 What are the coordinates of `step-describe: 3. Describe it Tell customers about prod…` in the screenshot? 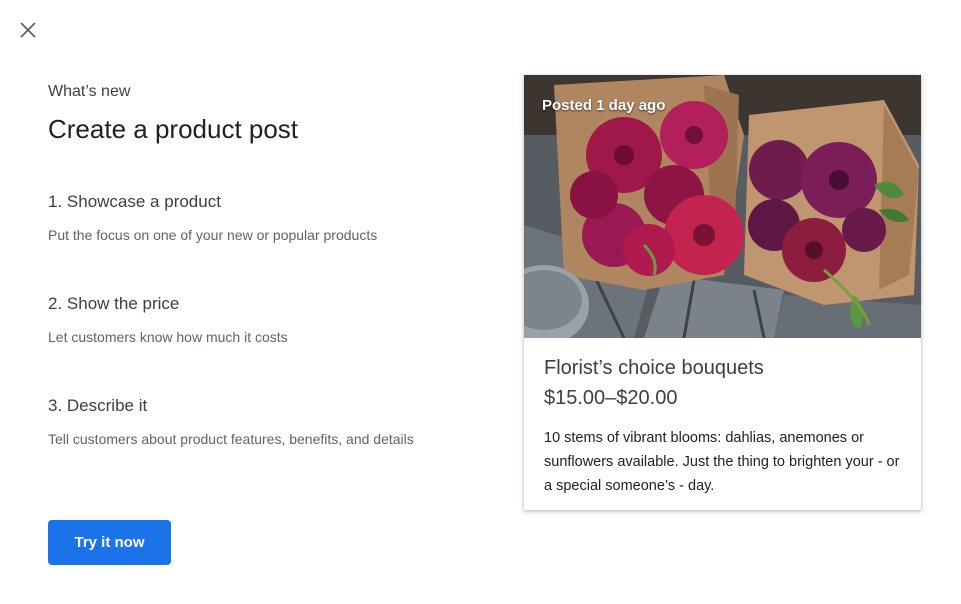 It's located at (258, 424).